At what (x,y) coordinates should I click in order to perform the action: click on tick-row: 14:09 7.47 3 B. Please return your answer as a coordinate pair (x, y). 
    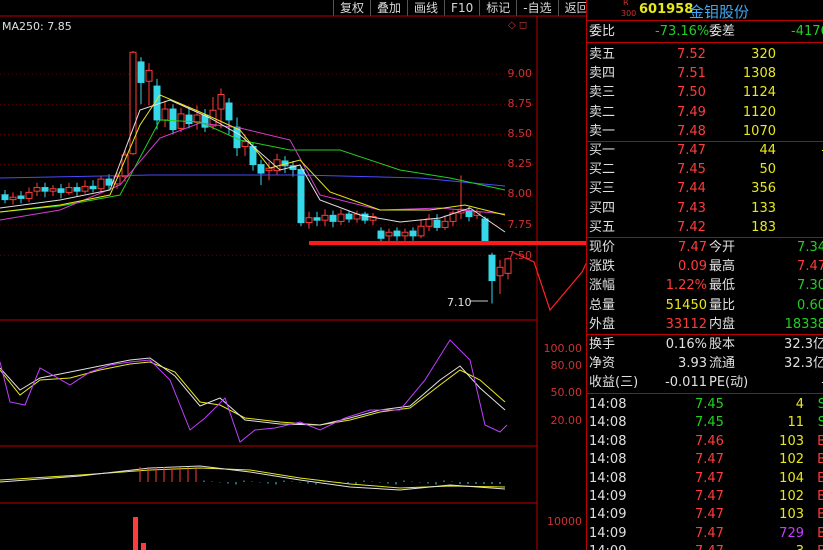
    Looking at the image, I should click on (705, 546).